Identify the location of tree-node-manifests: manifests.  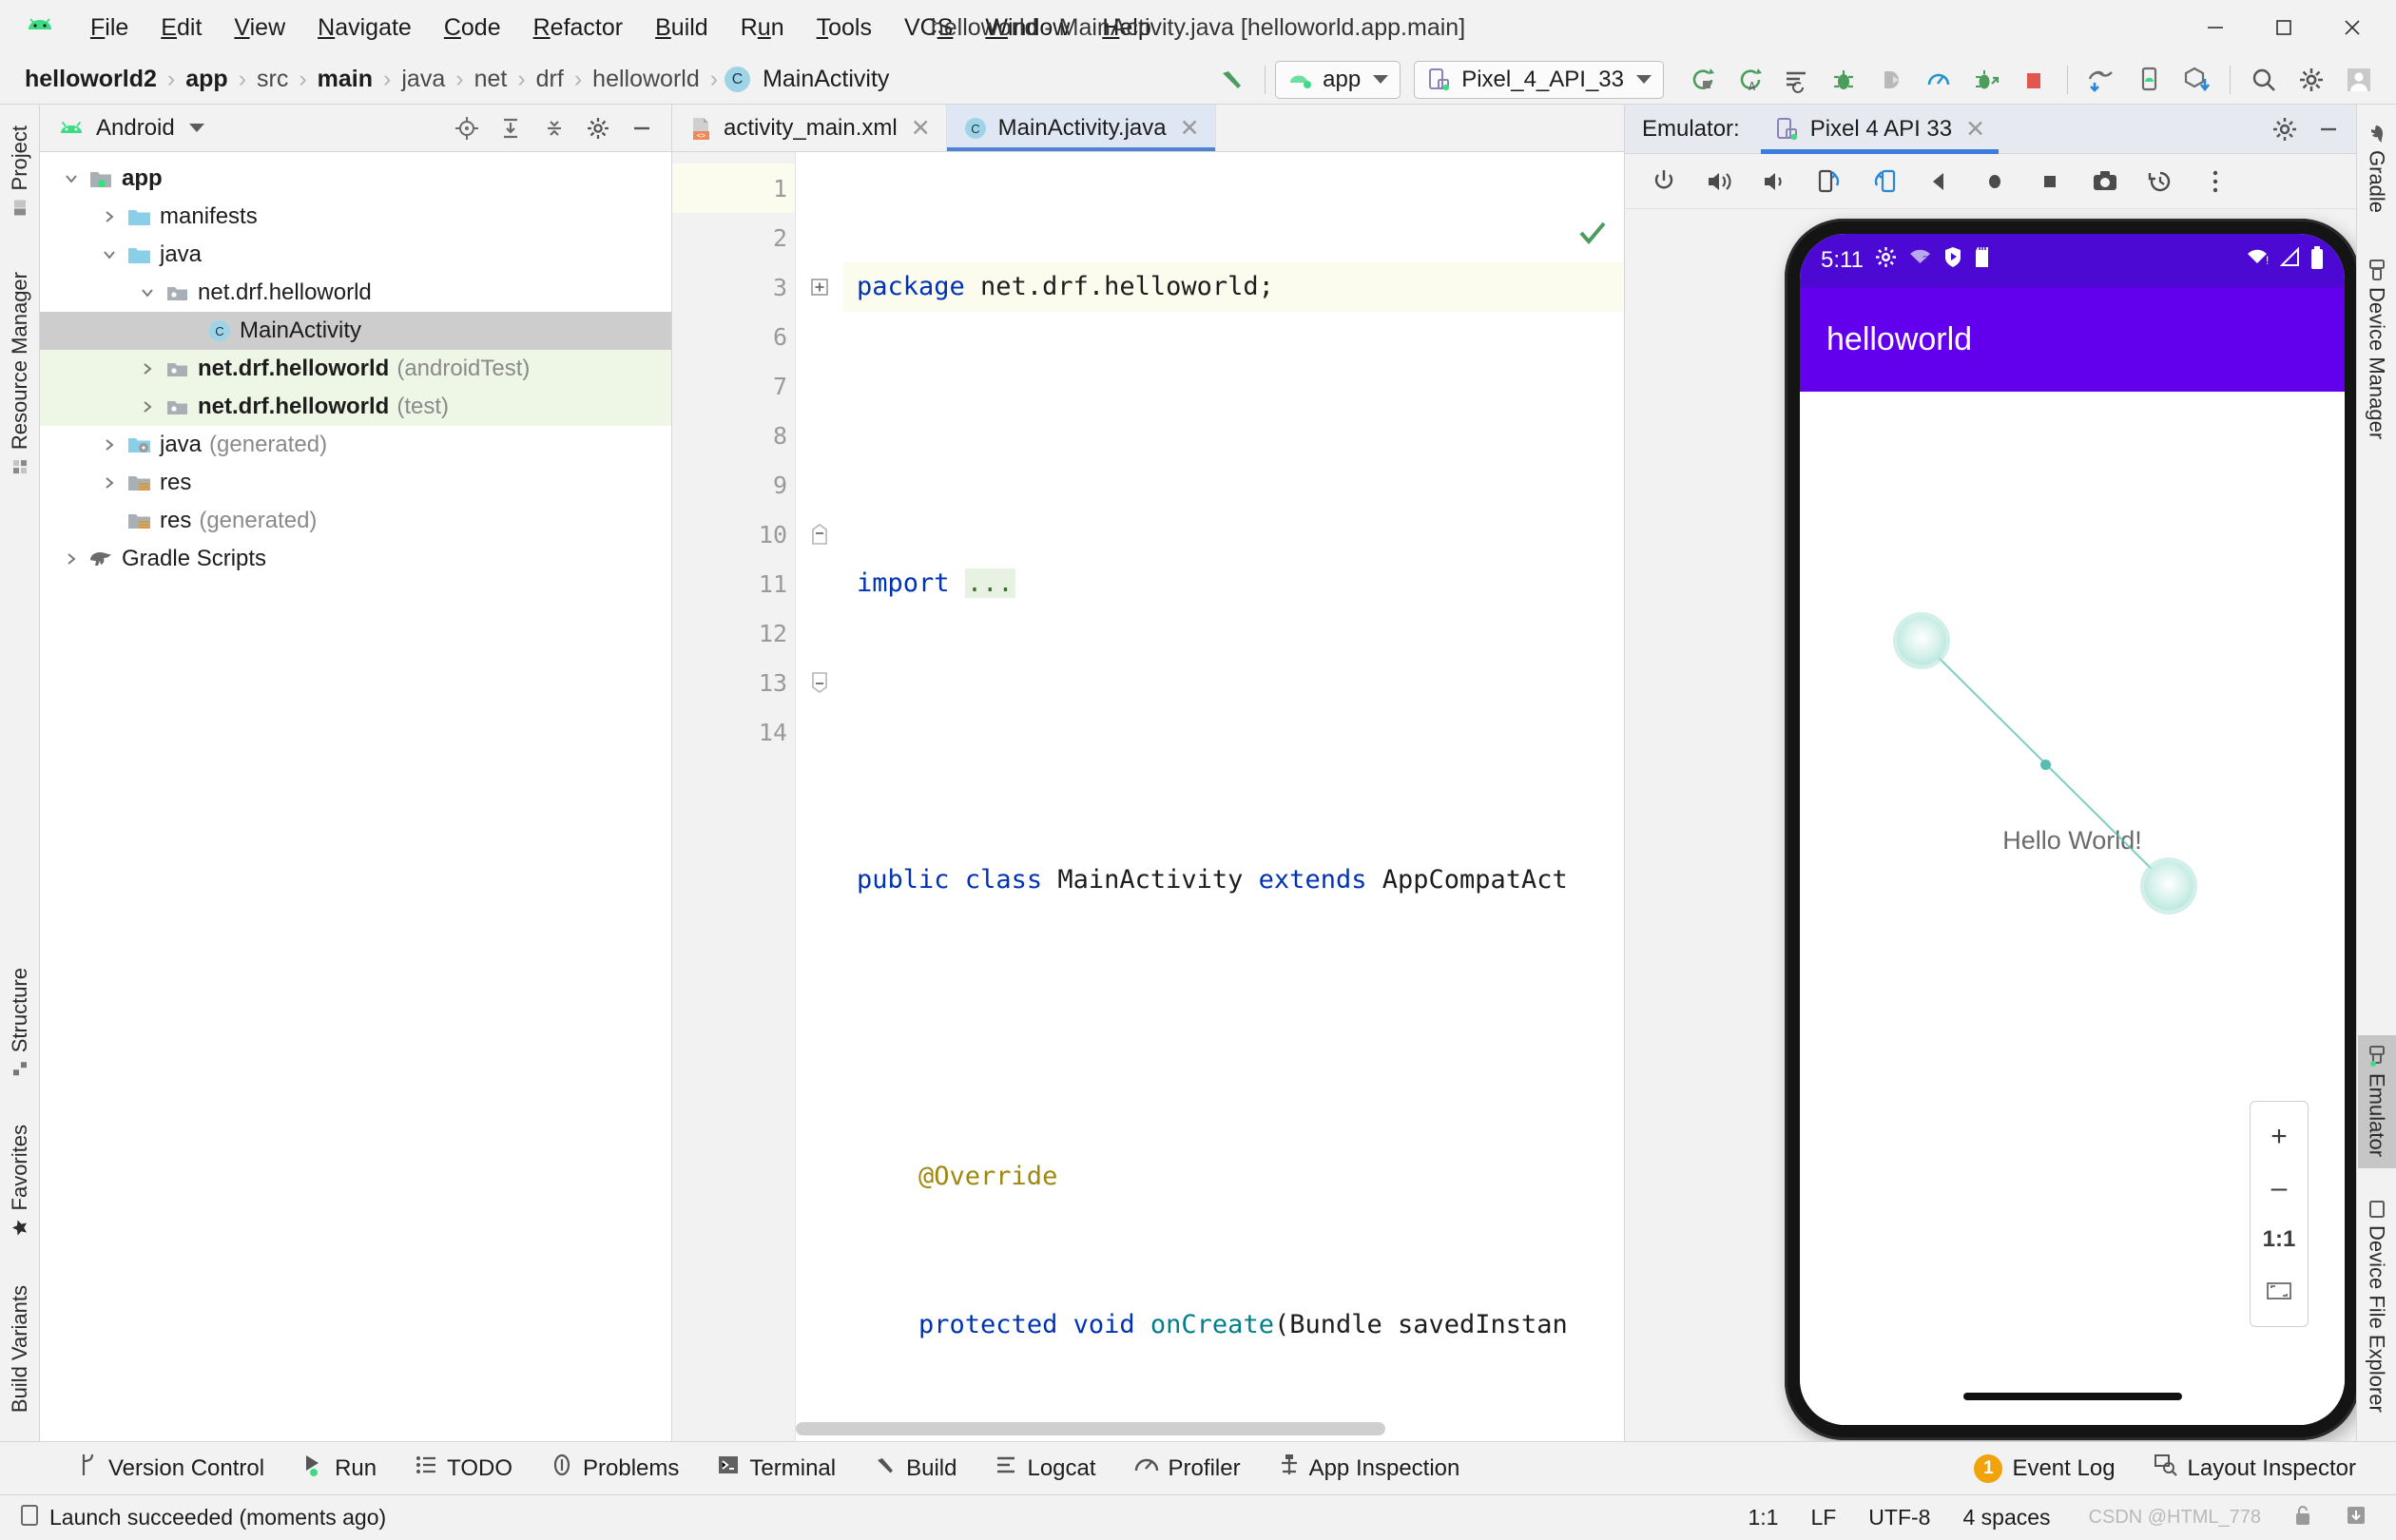
(355, 217).